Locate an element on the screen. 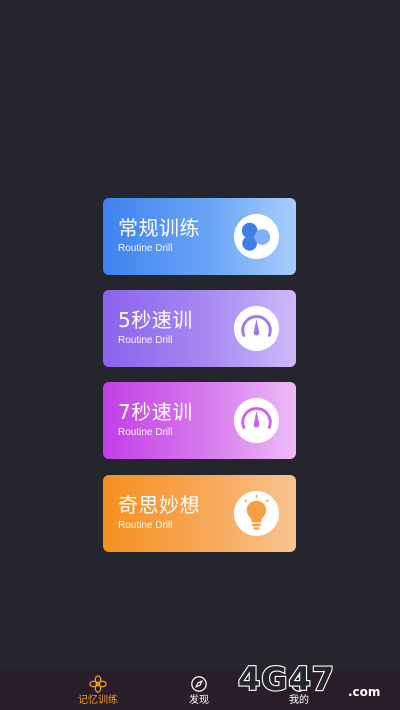  compass-icon is located at coordinates (199, 684).